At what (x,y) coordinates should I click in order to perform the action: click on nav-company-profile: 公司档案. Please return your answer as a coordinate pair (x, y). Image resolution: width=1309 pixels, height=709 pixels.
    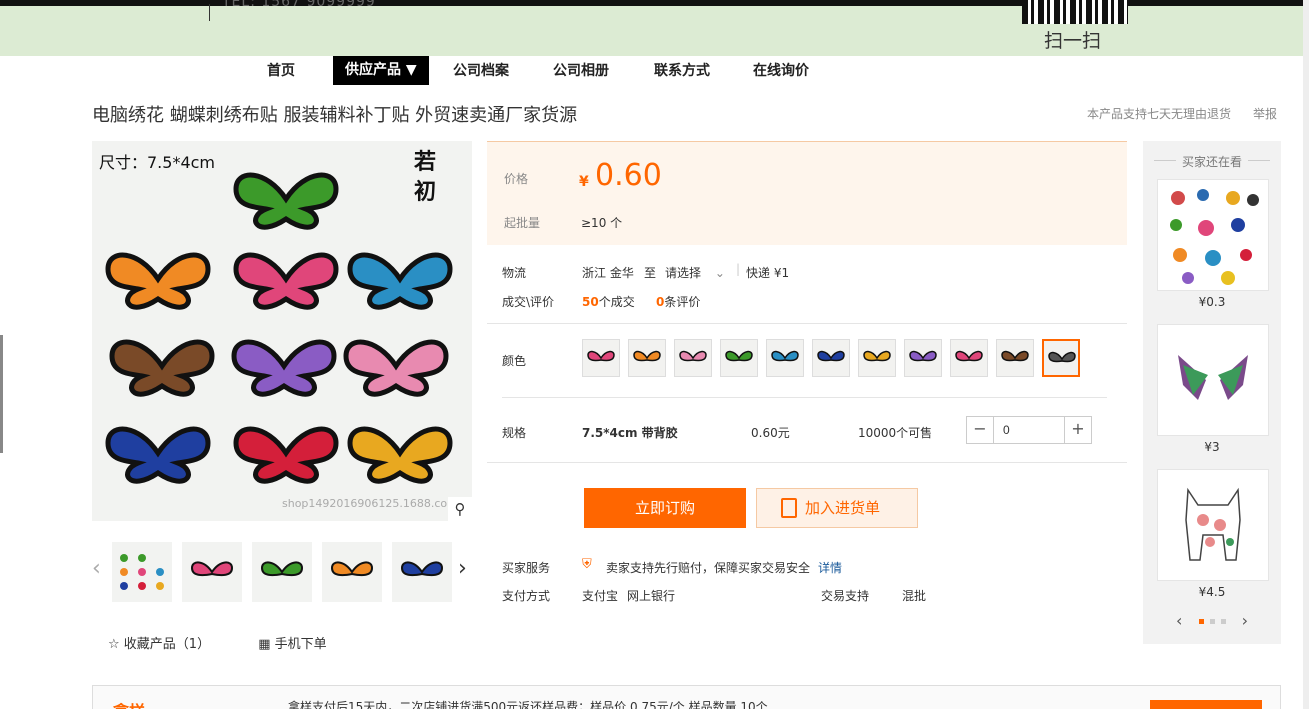
    Looking at the image, I should click on (481, 71).